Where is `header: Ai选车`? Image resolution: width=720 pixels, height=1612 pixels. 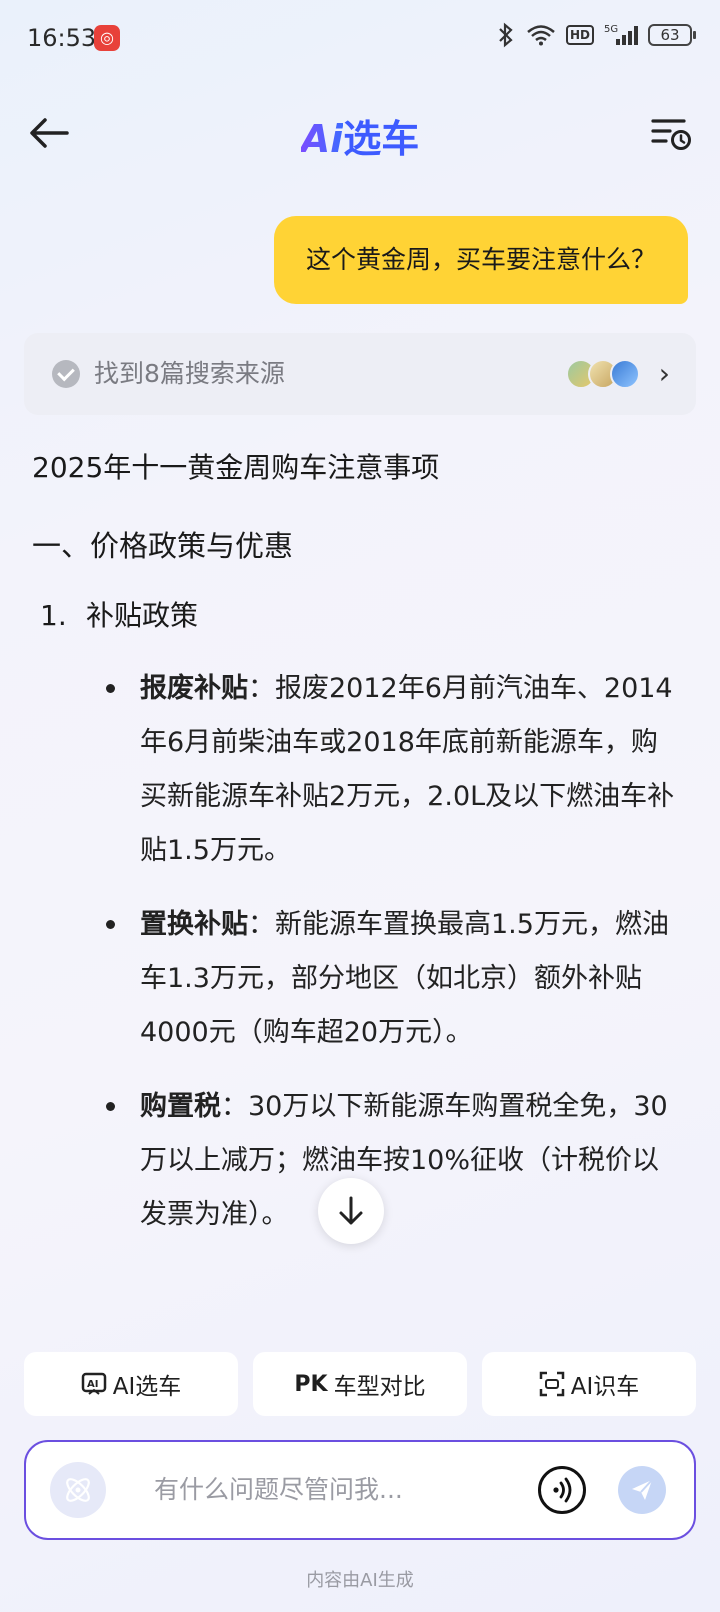
header: Ai选车 is located at coordinates (360, 132).